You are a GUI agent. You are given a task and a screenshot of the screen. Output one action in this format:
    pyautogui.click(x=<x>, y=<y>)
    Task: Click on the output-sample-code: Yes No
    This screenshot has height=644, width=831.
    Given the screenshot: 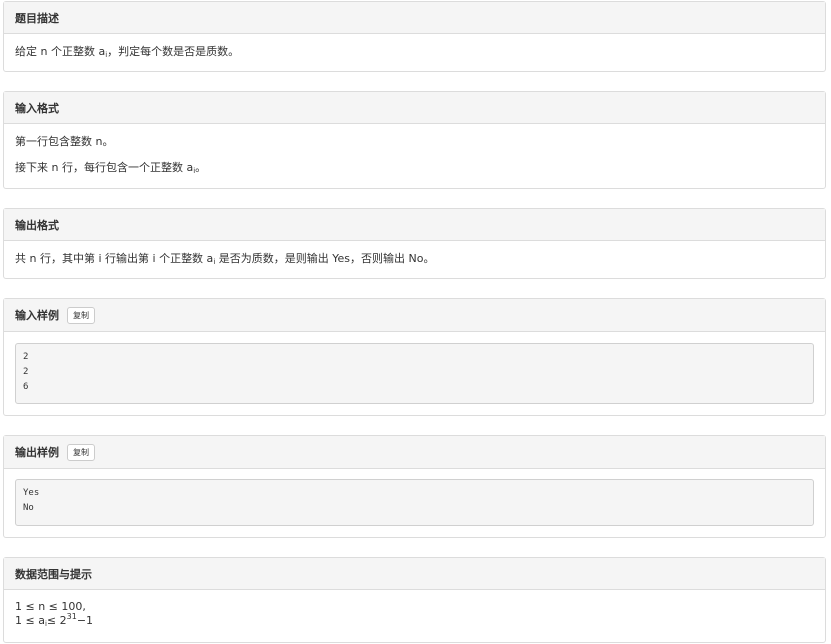 What is the action you would take?
    pyautogui.click(x=414, y=502)
    